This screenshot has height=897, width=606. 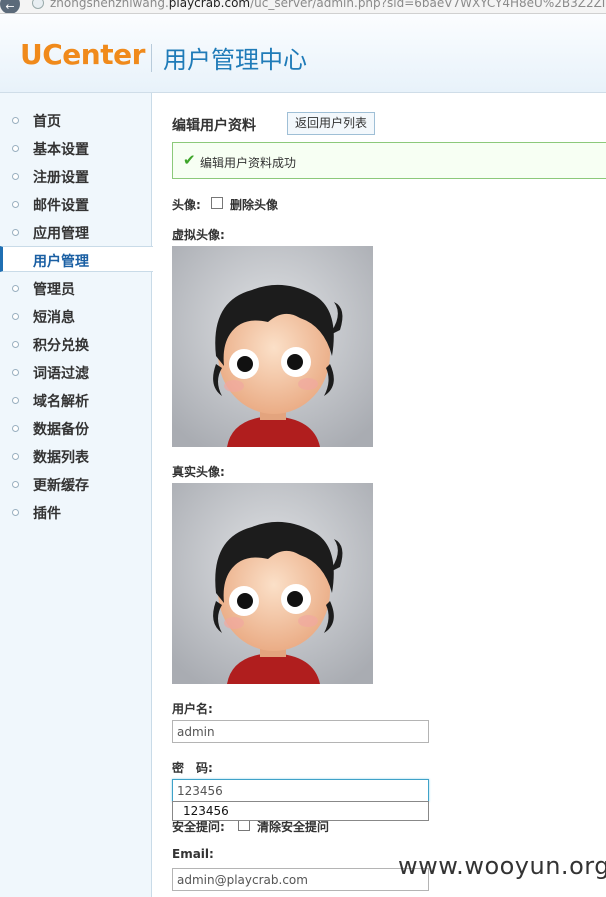 What do you see at coordinates (389, 160) in the screenshot?
I see `success-message-box: ✔ 编辑用户资料成功` at bounding box center [389, 160].